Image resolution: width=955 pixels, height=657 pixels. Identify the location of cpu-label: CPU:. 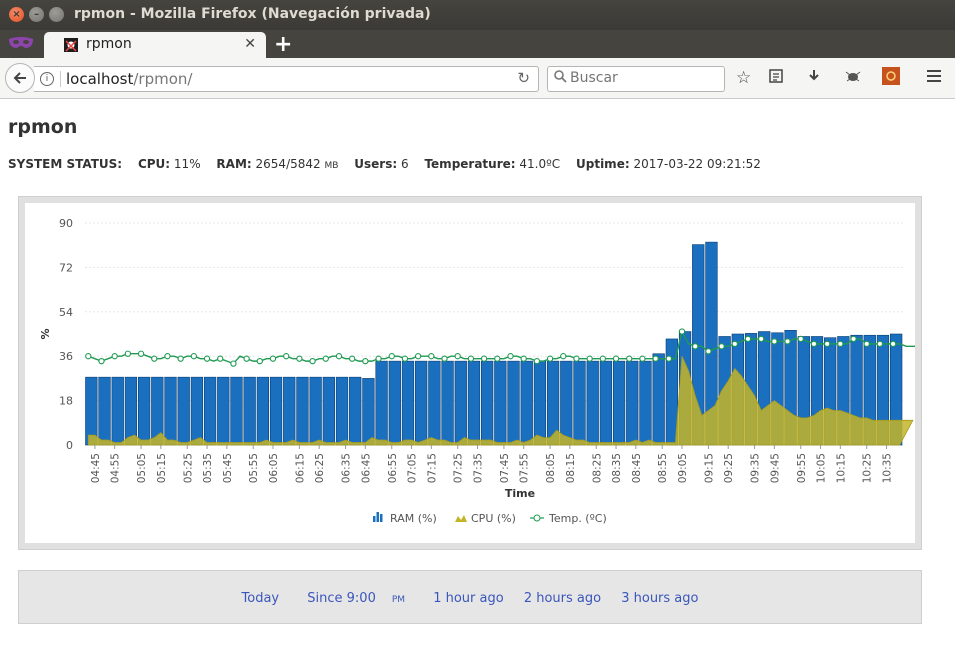
(154, 164).